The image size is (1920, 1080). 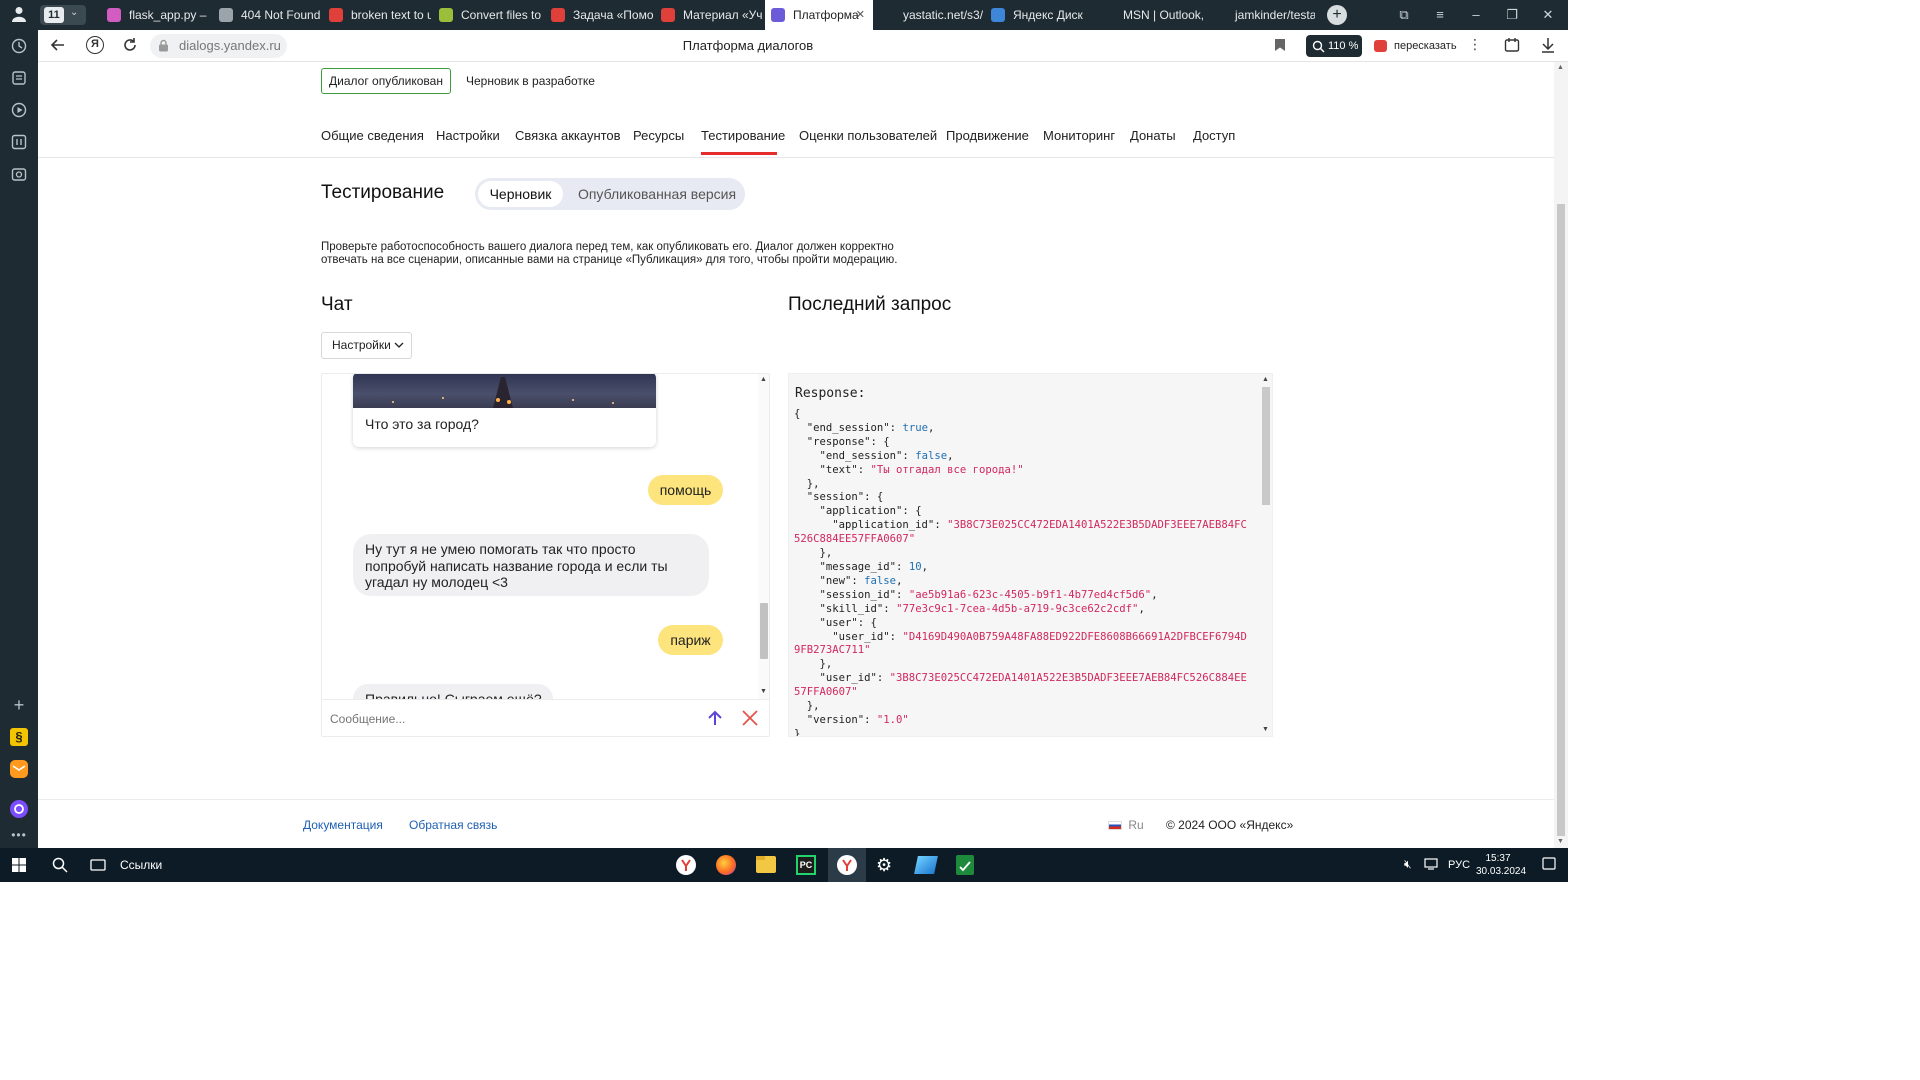 What do you see at coordinates (860, 14) in the screenshot?
I see `close-tab-icon: ✕` at bounding box center [860, 14].